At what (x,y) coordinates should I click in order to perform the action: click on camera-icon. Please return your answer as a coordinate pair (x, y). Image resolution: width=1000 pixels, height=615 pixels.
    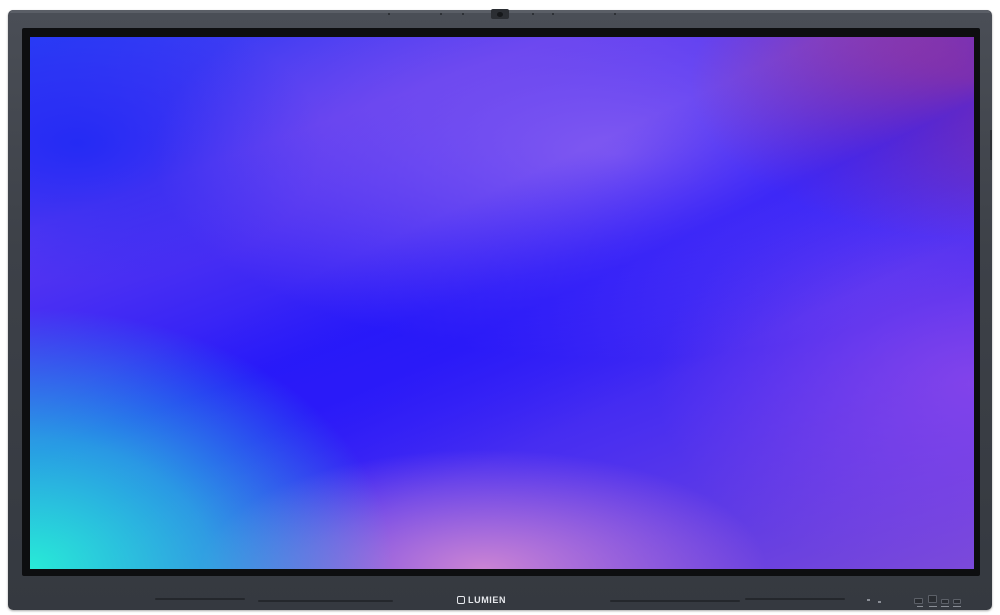
    Looking at the image, I should click on (500, 14).